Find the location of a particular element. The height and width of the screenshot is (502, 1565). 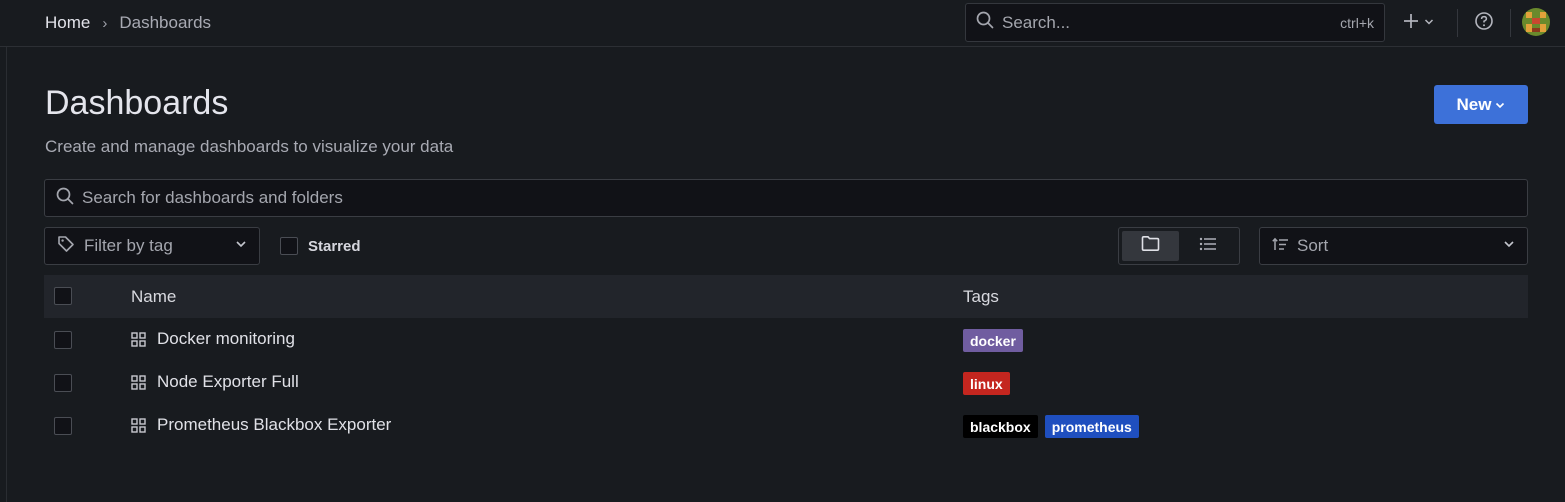

tag-list: blackbox prometheus is located at coordinates (1051, 426).